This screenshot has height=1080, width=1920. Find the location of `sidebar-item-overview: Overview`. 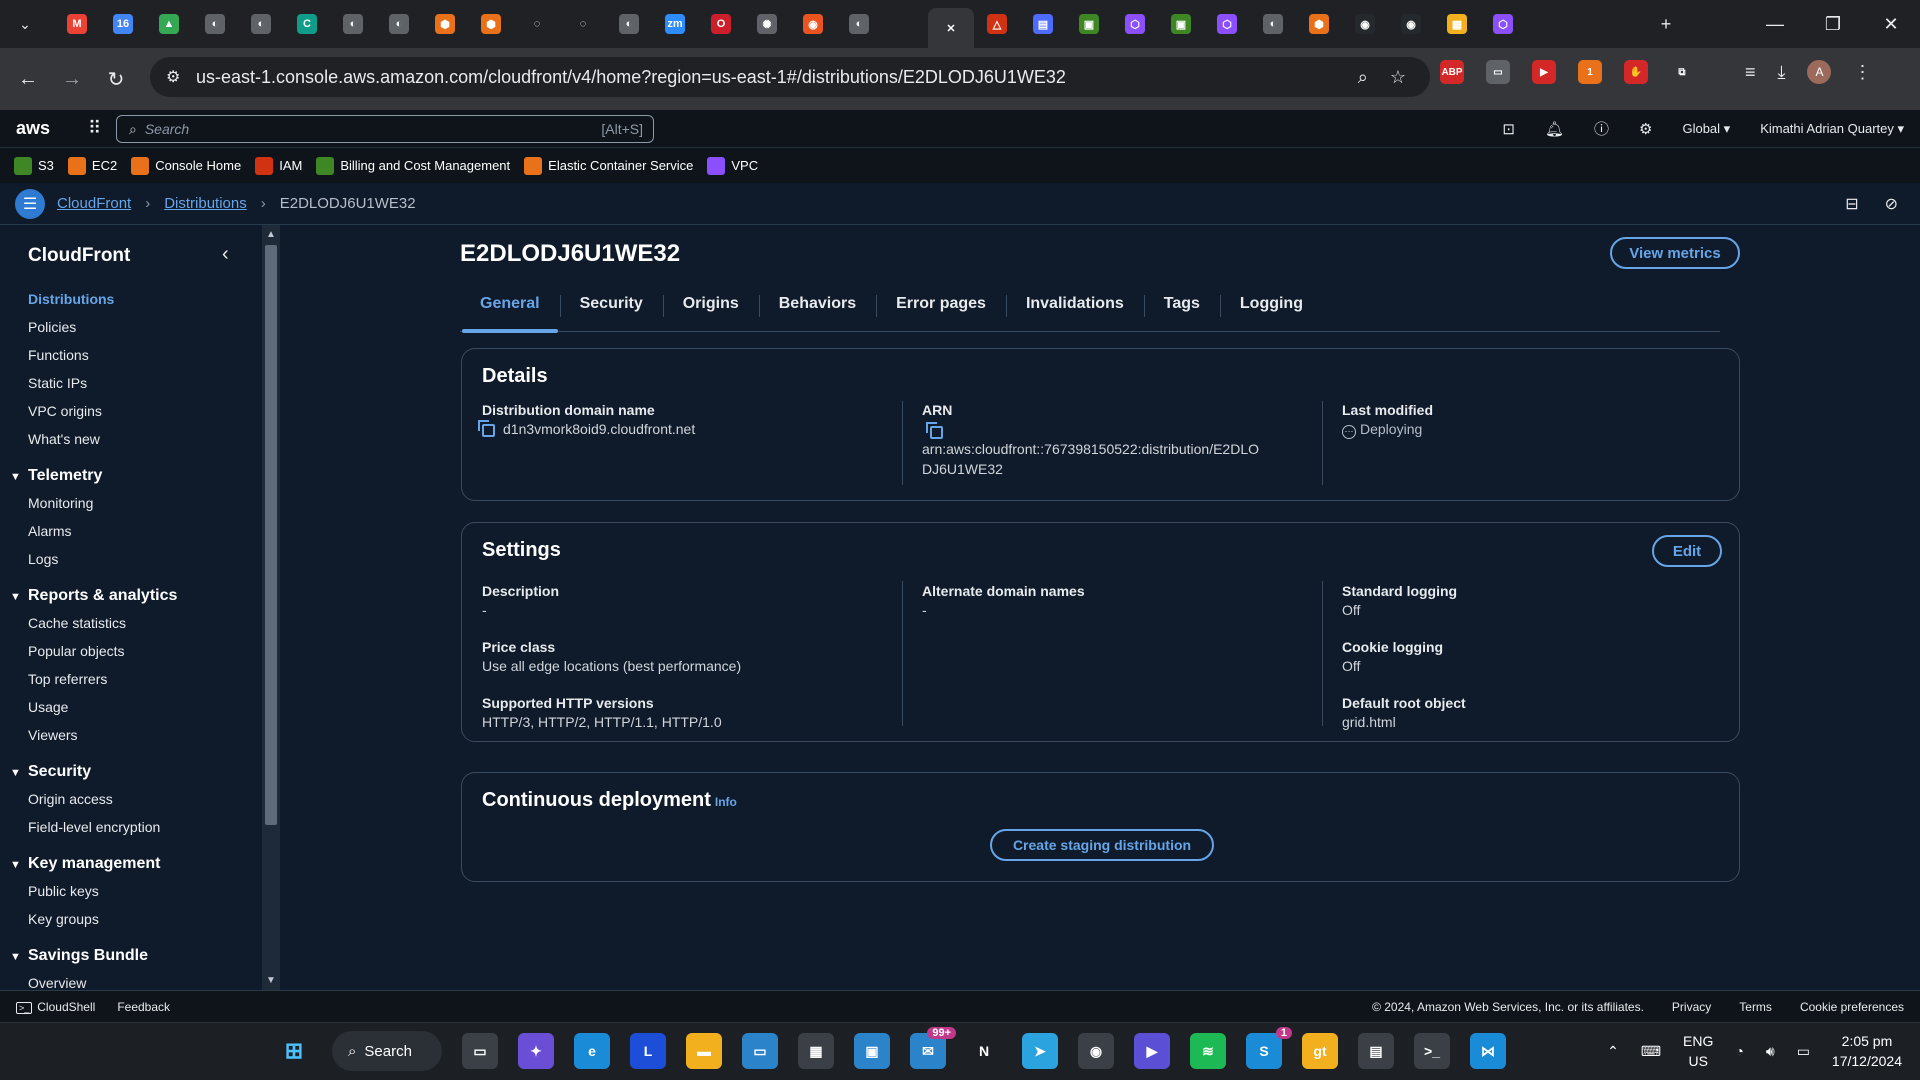

sidebar-item-overview: Overview is located at coordinates (143, 981).